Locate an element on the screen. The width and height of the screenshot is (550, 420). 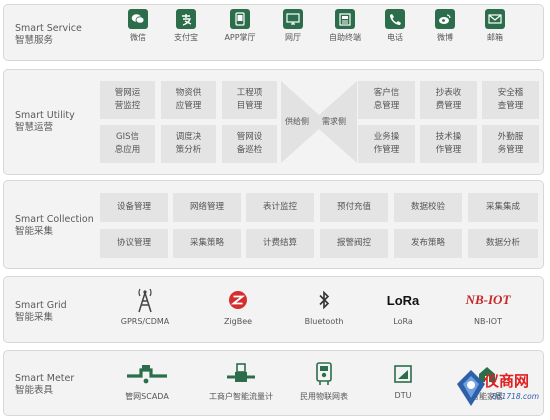
row-title-cn: 智能表具 is located at coordinates (34, 390).